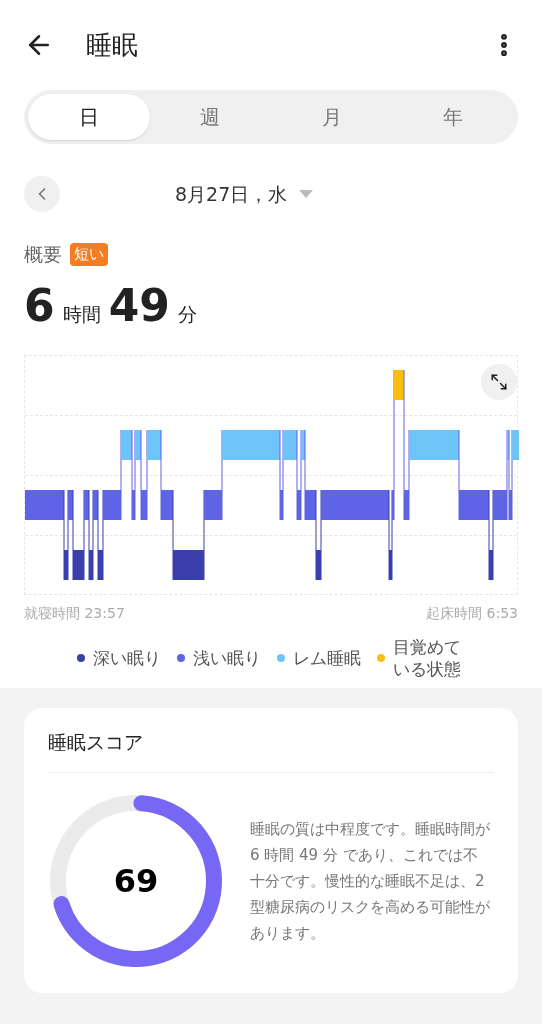 This screenshot has width=542, height=1024. What do you see at coordinates (370, 881) in the screenshot?
I see `score-description: 睡眠の質は中程度です。睡眠時間が 6 時間 49 分 であり、これでは不十分です。慢性的な睡眠不足は、2型糖尿病のリスクを高める可能性があります。` at bounding box center [370, 881].